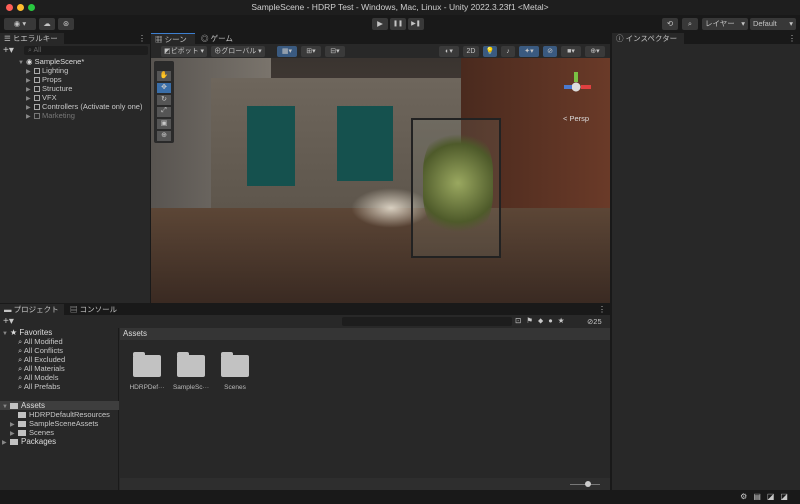  Describe the element at coordinates (51, 61) in the screenshot. I see `scene-root: ▼ ◉ SampleScene*` at that location.